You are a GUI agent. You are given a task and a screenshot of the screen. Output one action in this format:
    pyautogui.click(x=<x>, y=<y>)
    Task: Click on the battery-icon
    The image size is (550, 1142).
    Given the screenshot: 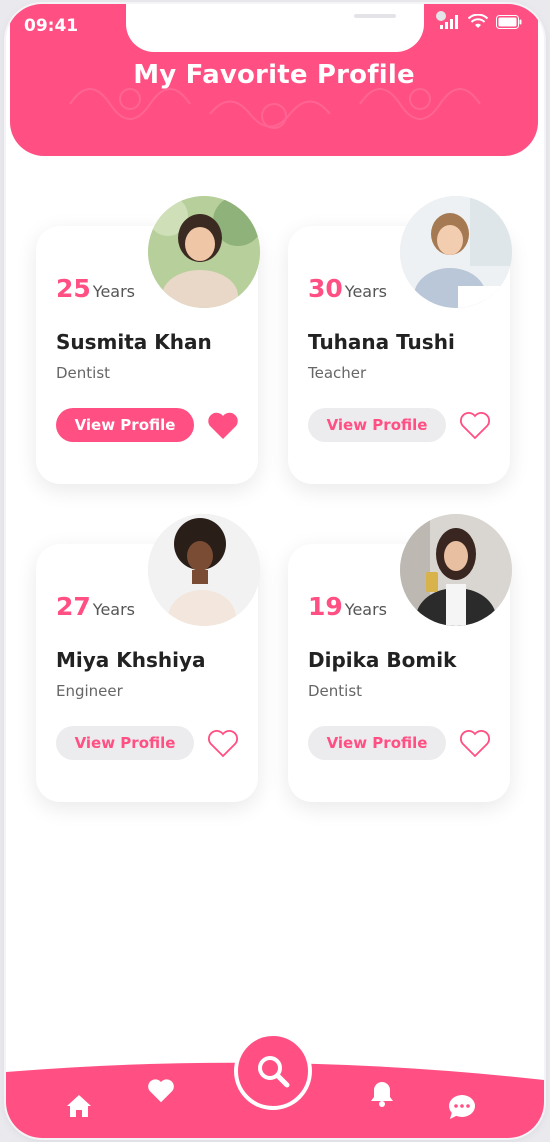 What is the action you would take?
    pyautogui.click(x=509, y=22)
    